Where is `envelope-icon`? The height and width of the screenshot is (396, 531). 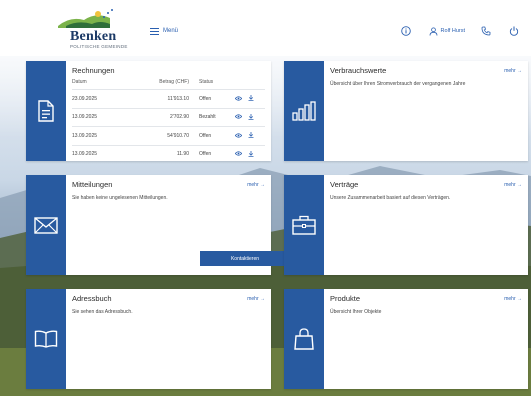 envelope-icon is located at coordinates (46, 225).